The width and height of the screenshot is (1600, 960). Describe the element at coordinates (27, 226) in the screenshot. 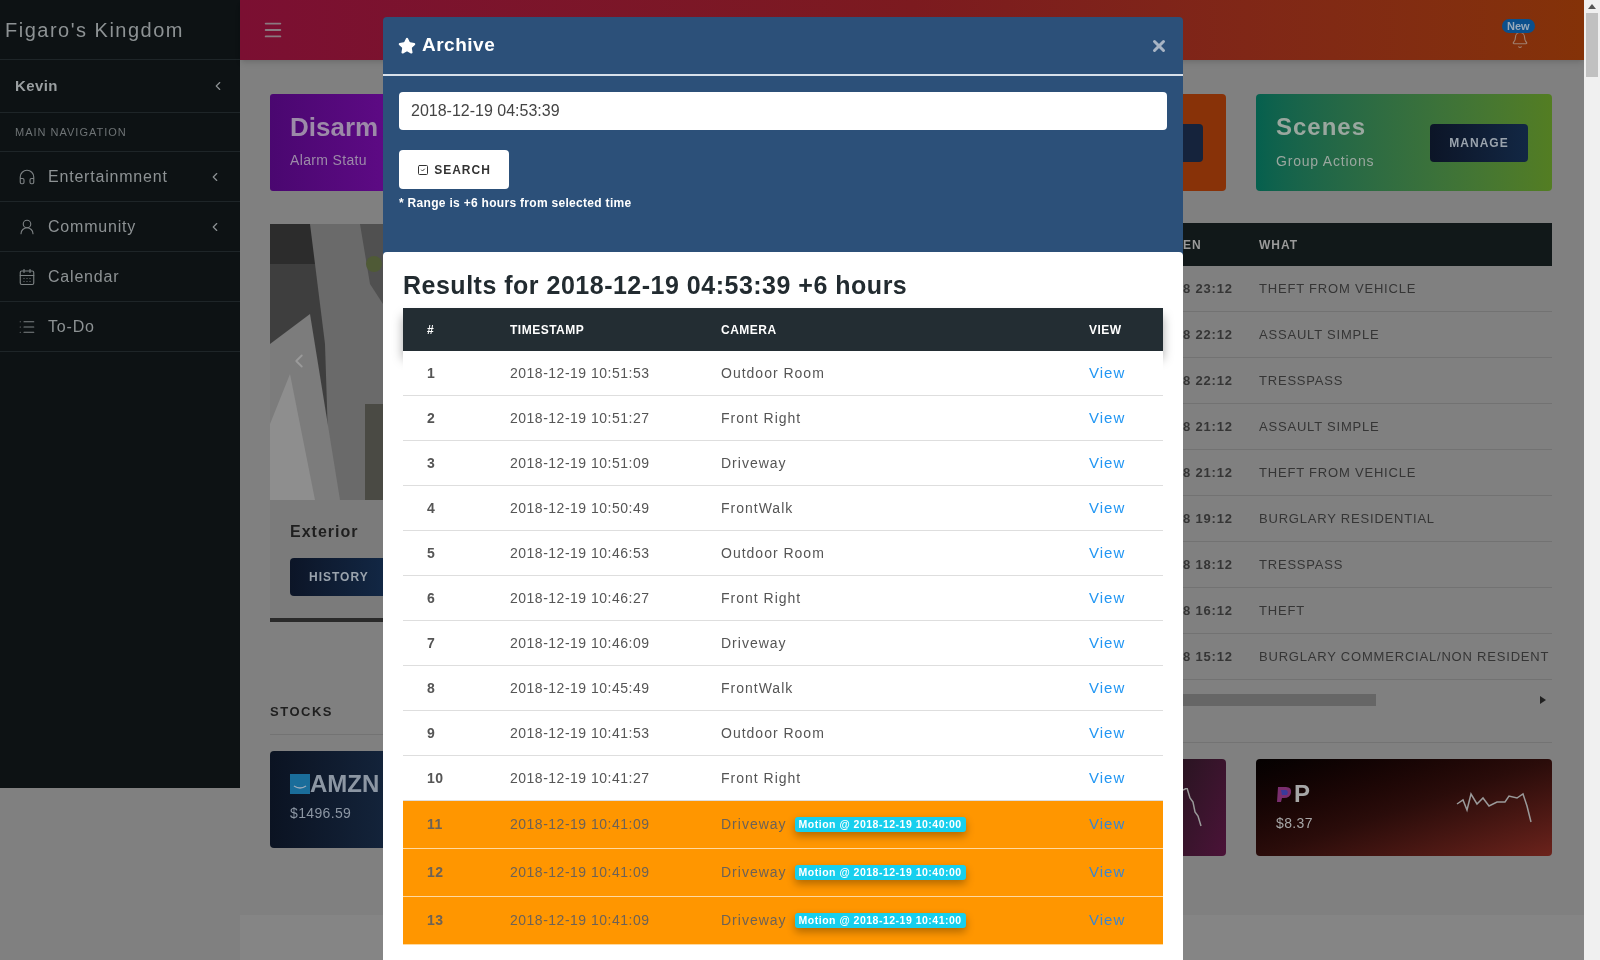

I see `user-icon` at that location.